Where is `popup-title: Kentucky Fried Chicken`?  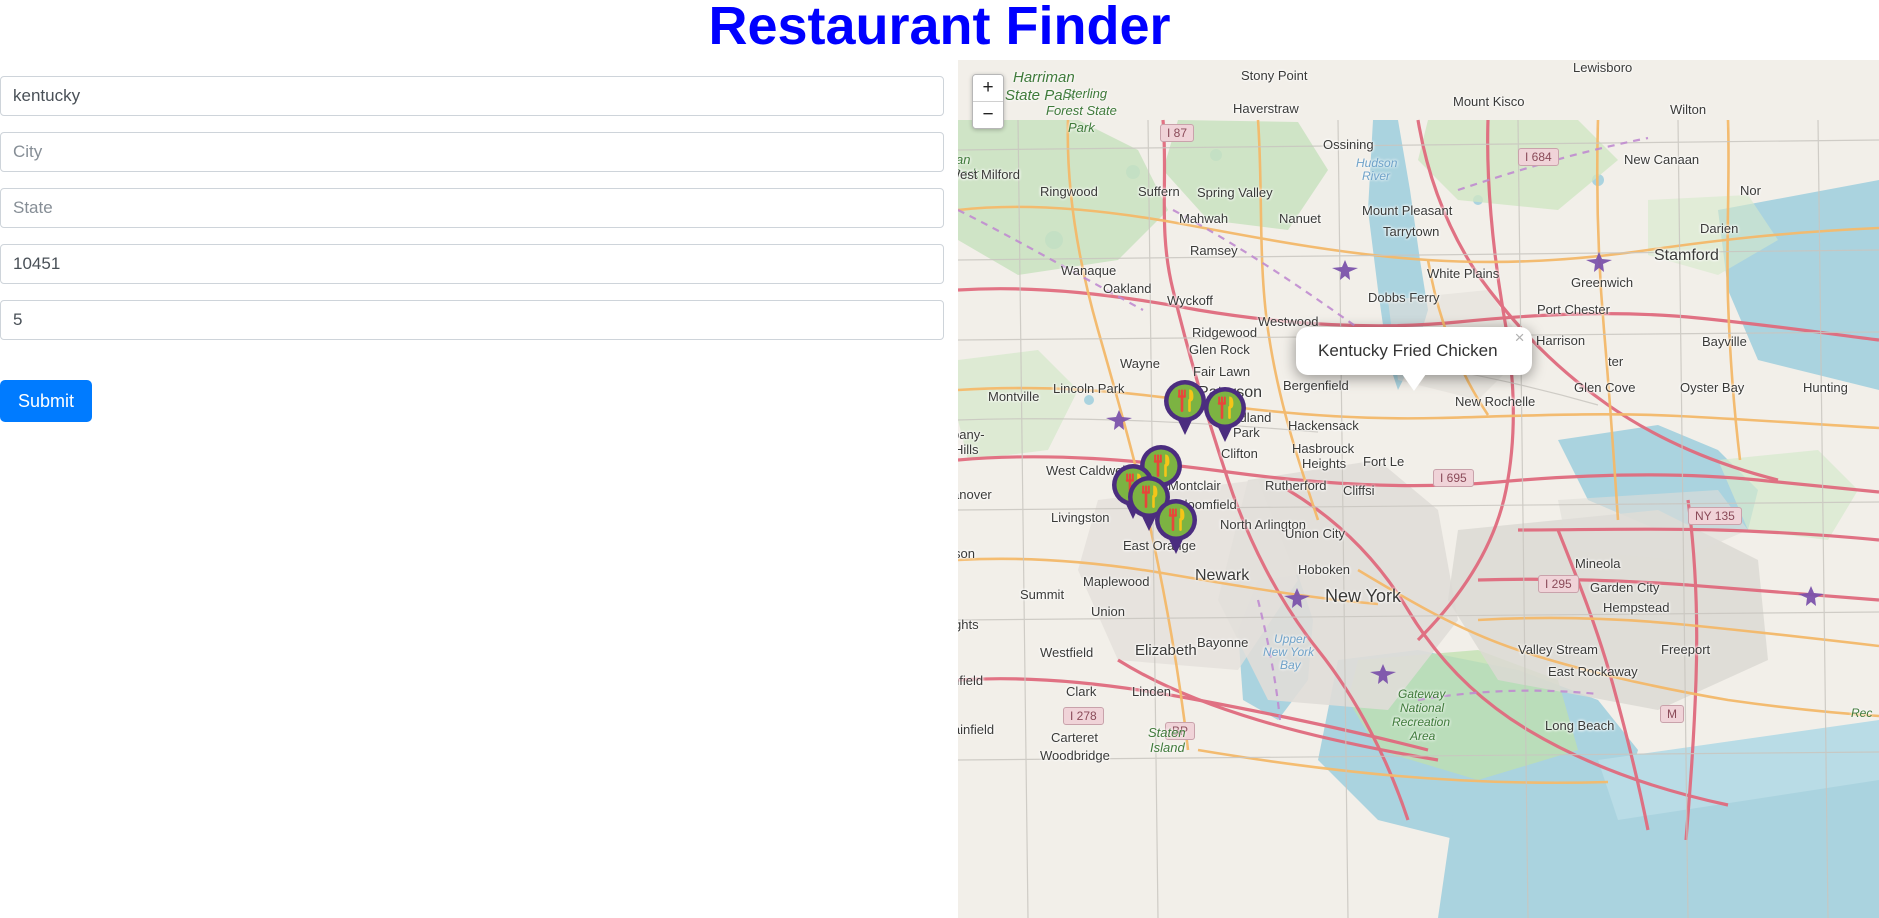
popup-title: Kentucky Fried Chicken is located at coordinates (1408, 350).